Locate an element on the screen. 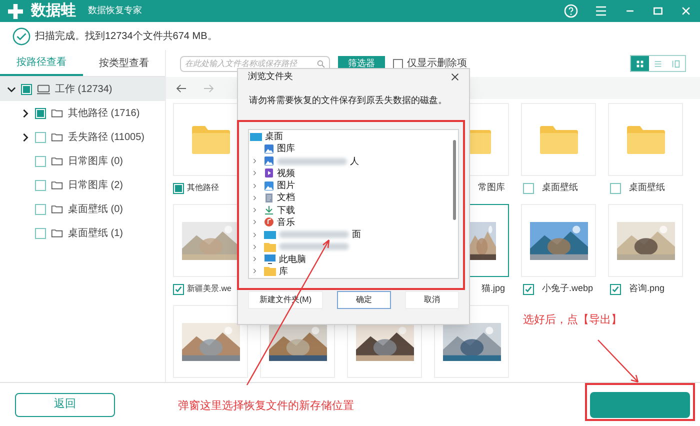 This screenshot has width=700, height=426. tree-label: 日常图库 (2) is located at coordinates (95, 185).